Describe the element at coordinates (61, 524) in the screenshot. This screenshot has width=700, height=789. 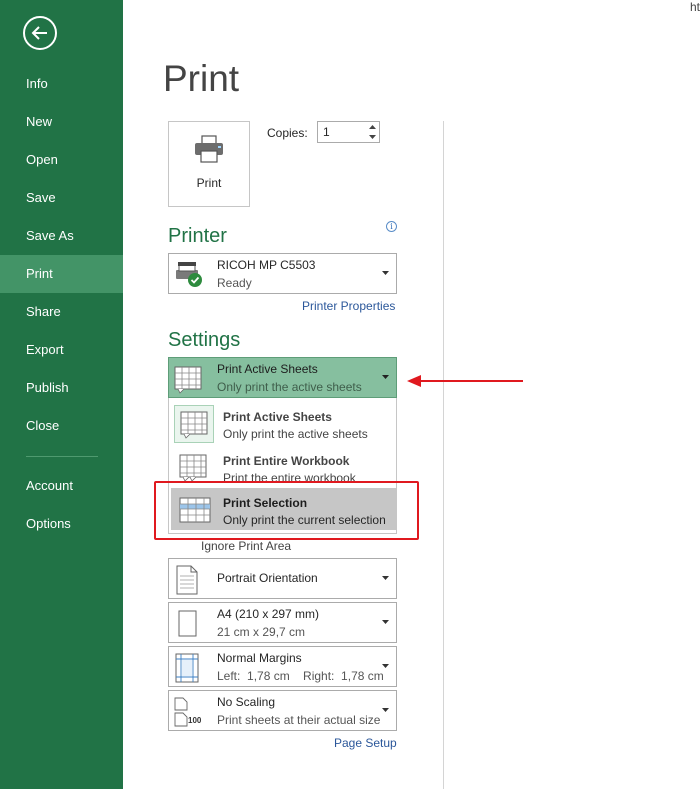
I see `nav-options: Options` at that location.